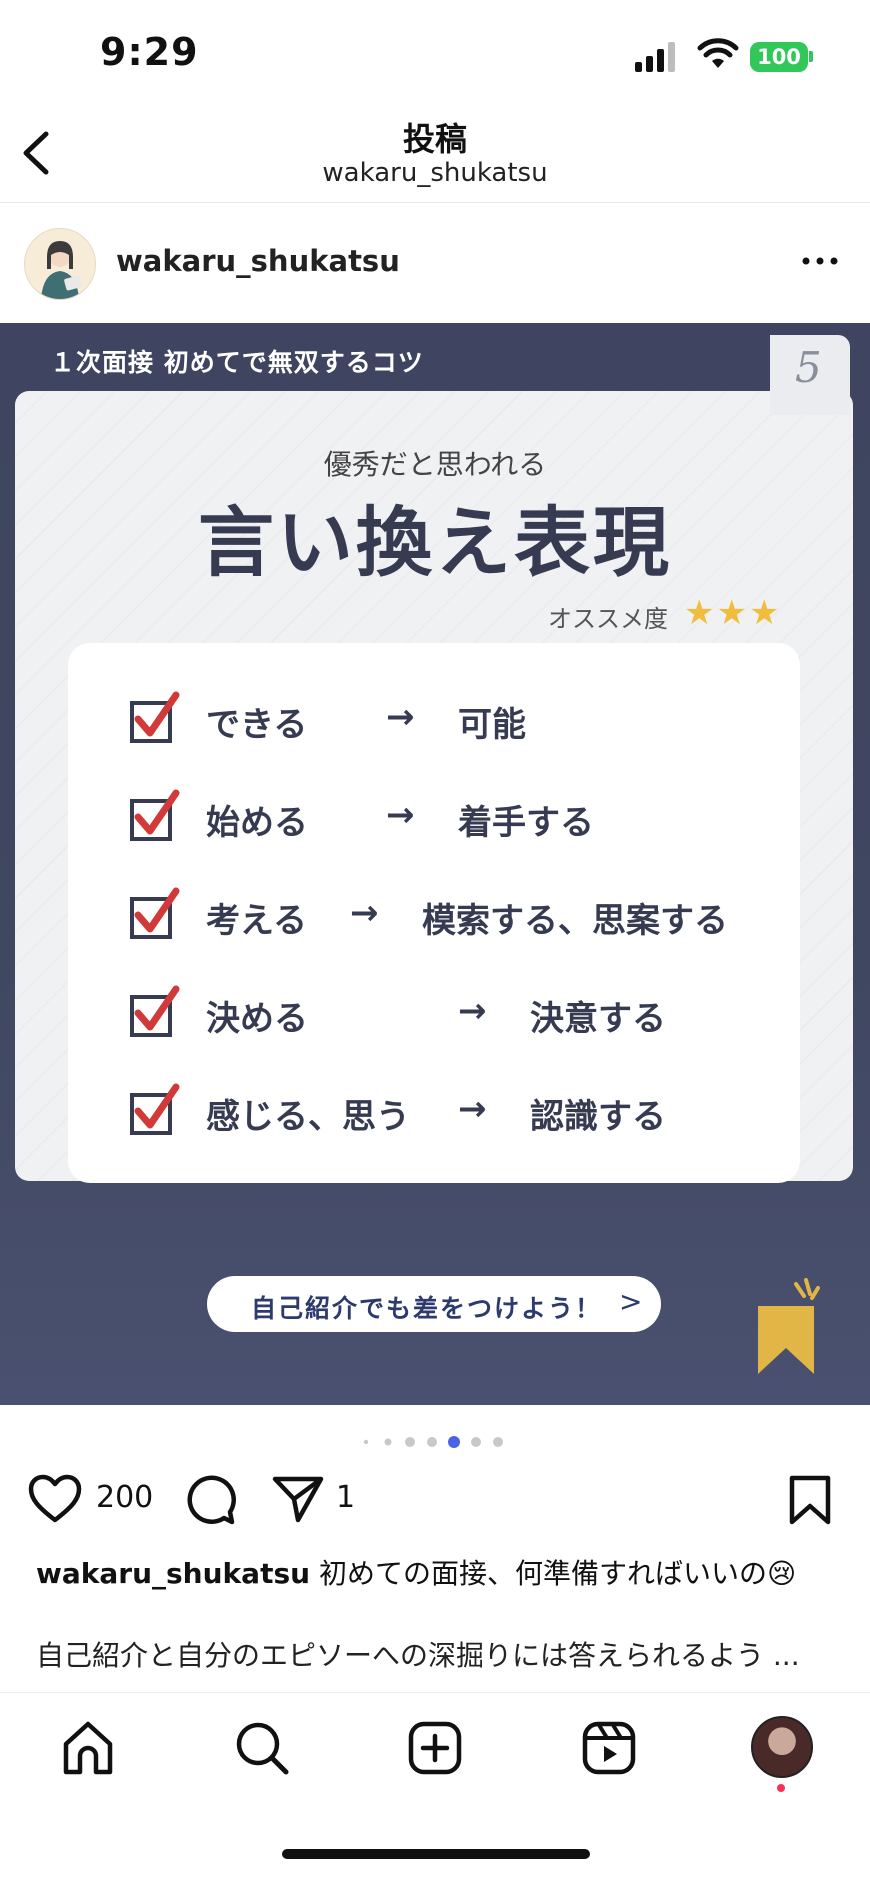 Image resolution: width=870 pixels, height=1882 pixels. What do you see at coordinates (811, 56) in the screenshot?
I see `battery-tip` at bounding box center [811, 56].